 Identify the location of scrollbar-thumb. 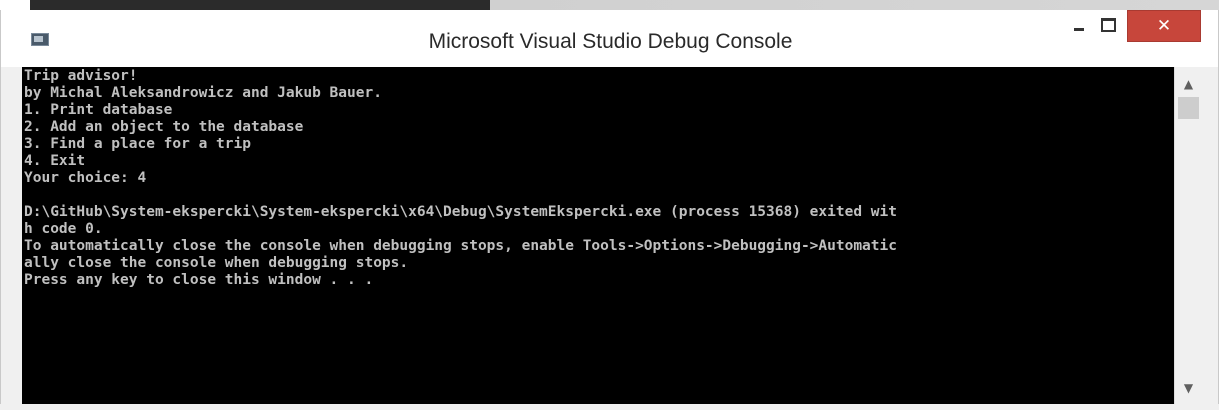
(1188, 108).